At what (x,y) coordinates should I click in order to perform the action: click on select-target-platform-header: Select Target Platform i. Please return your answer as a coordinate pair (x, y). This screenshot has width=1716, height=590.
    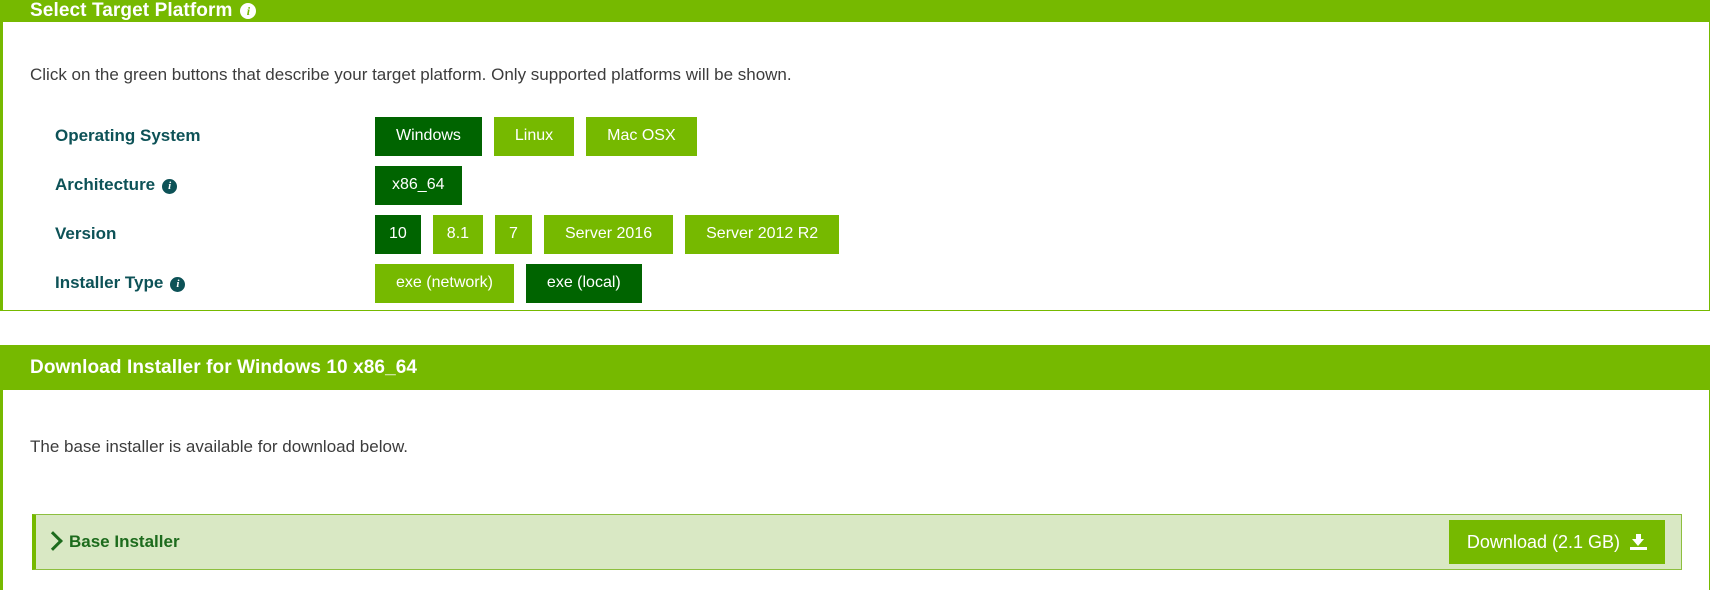
    Looking at the image, I should click on (856, 11).